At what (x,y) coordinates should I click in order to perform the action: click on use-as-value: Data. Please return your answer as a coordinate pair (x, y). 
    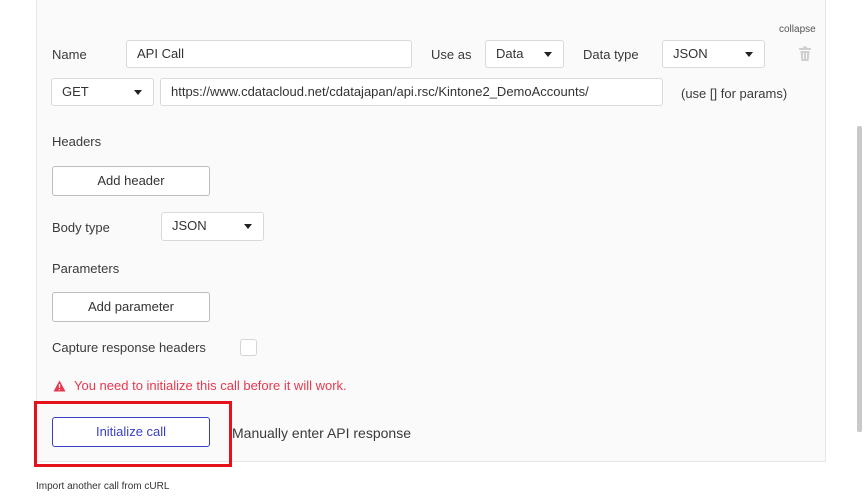
    Looking at the image, I should click on (510, 53).